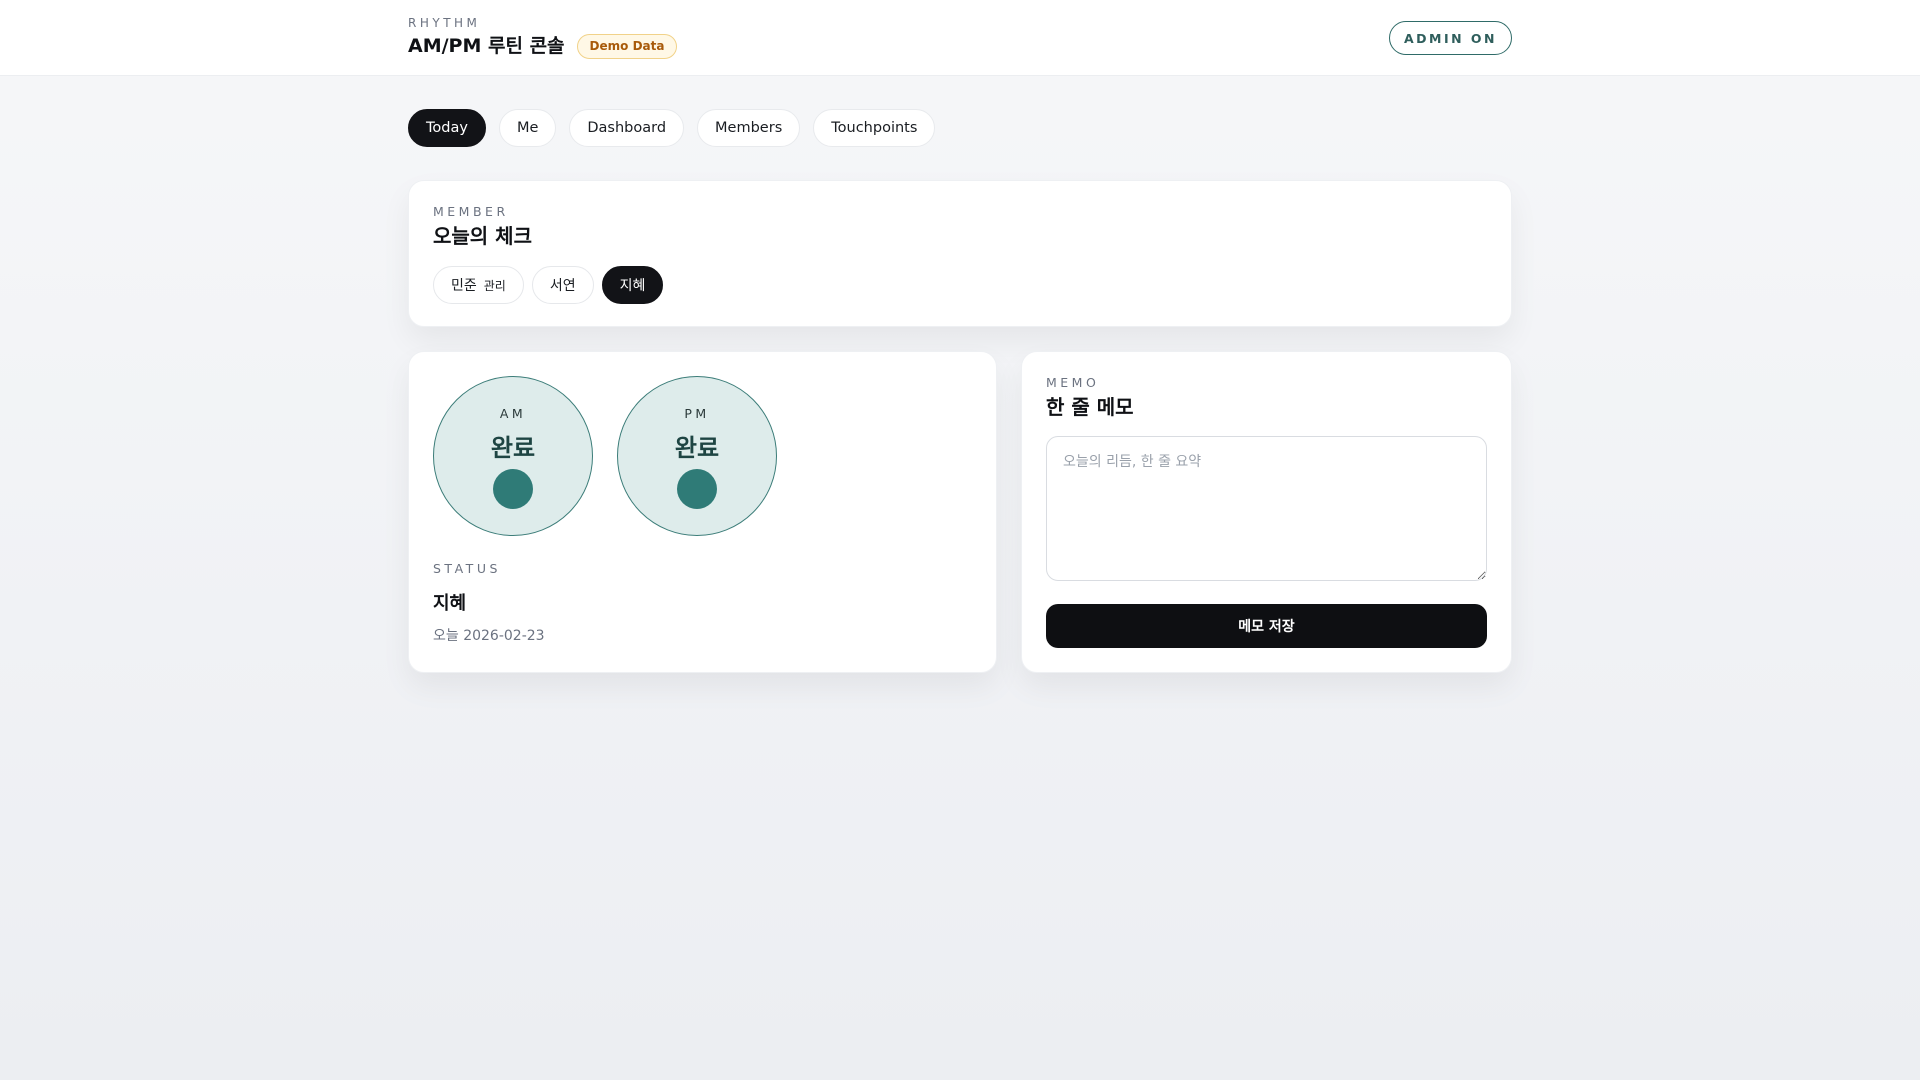 This screenshot has height=1080, width=1920. What do you see at coordinates (627, 46) in the screenshot?
I see `demo-data-badge: Demo Data` at bounding box center [627, 46].